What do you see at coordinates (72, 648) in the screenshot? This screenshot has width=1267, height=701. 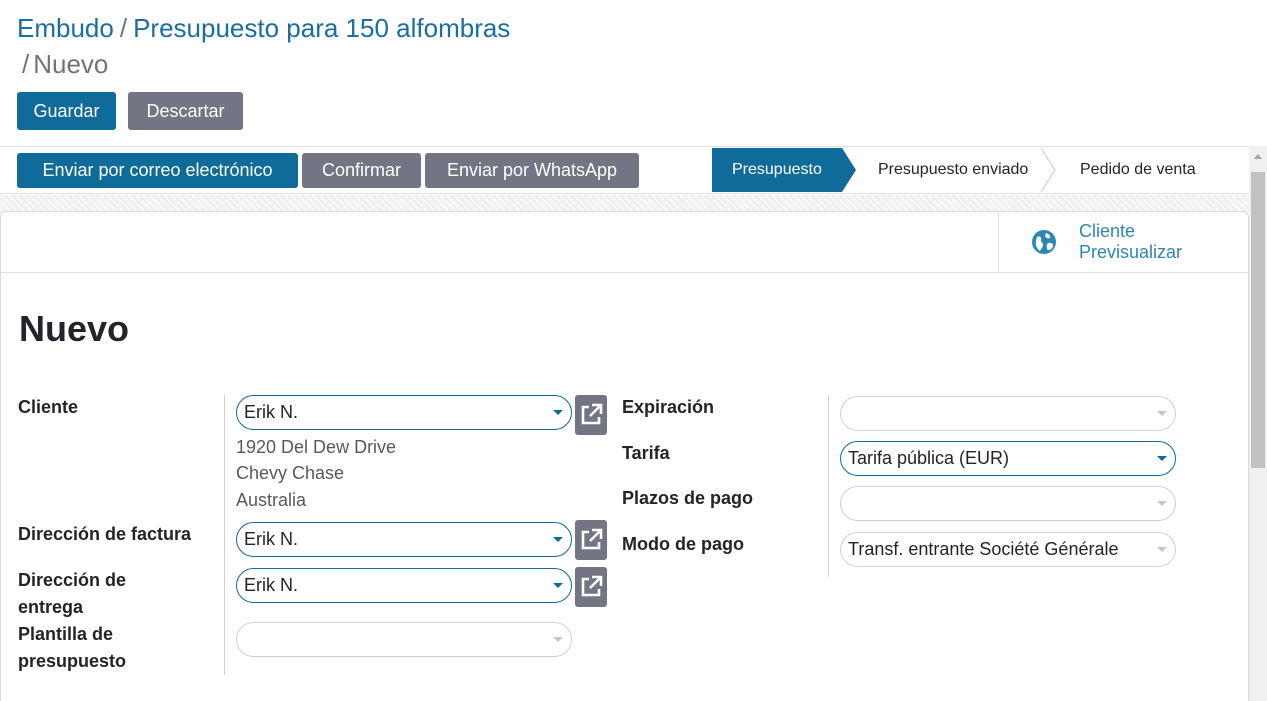 I see `quotation-template-label: Plantilla de presupuesto` at bounding box center [72, 648].